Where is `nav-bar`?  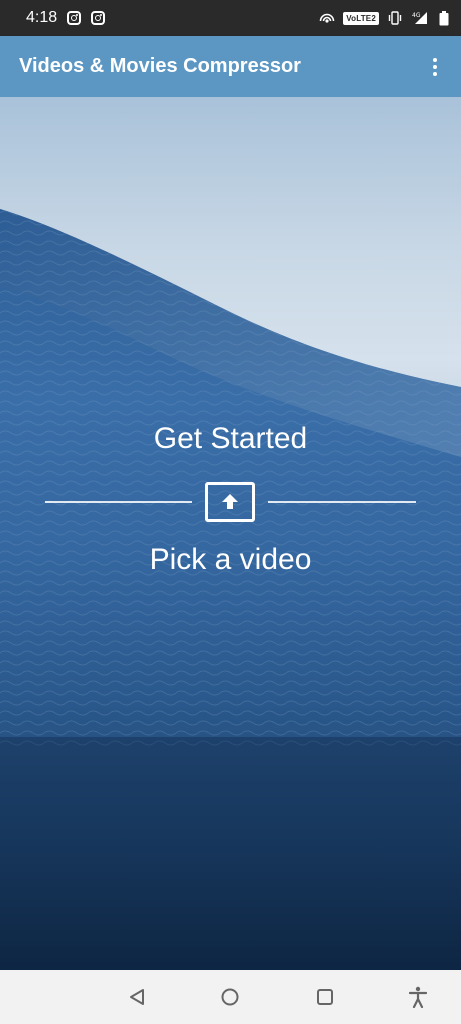 nav-bar is located at coordinates (230, 997).